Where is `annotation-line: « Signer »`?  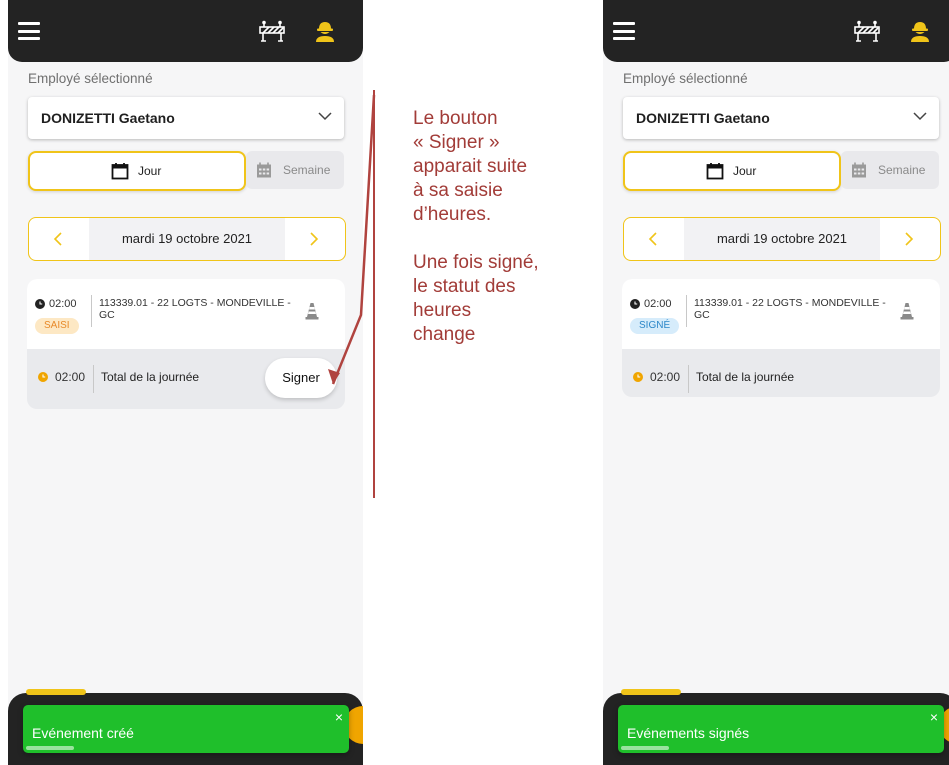 annotation-line: « Signer » is located at coordinates (456, 142).